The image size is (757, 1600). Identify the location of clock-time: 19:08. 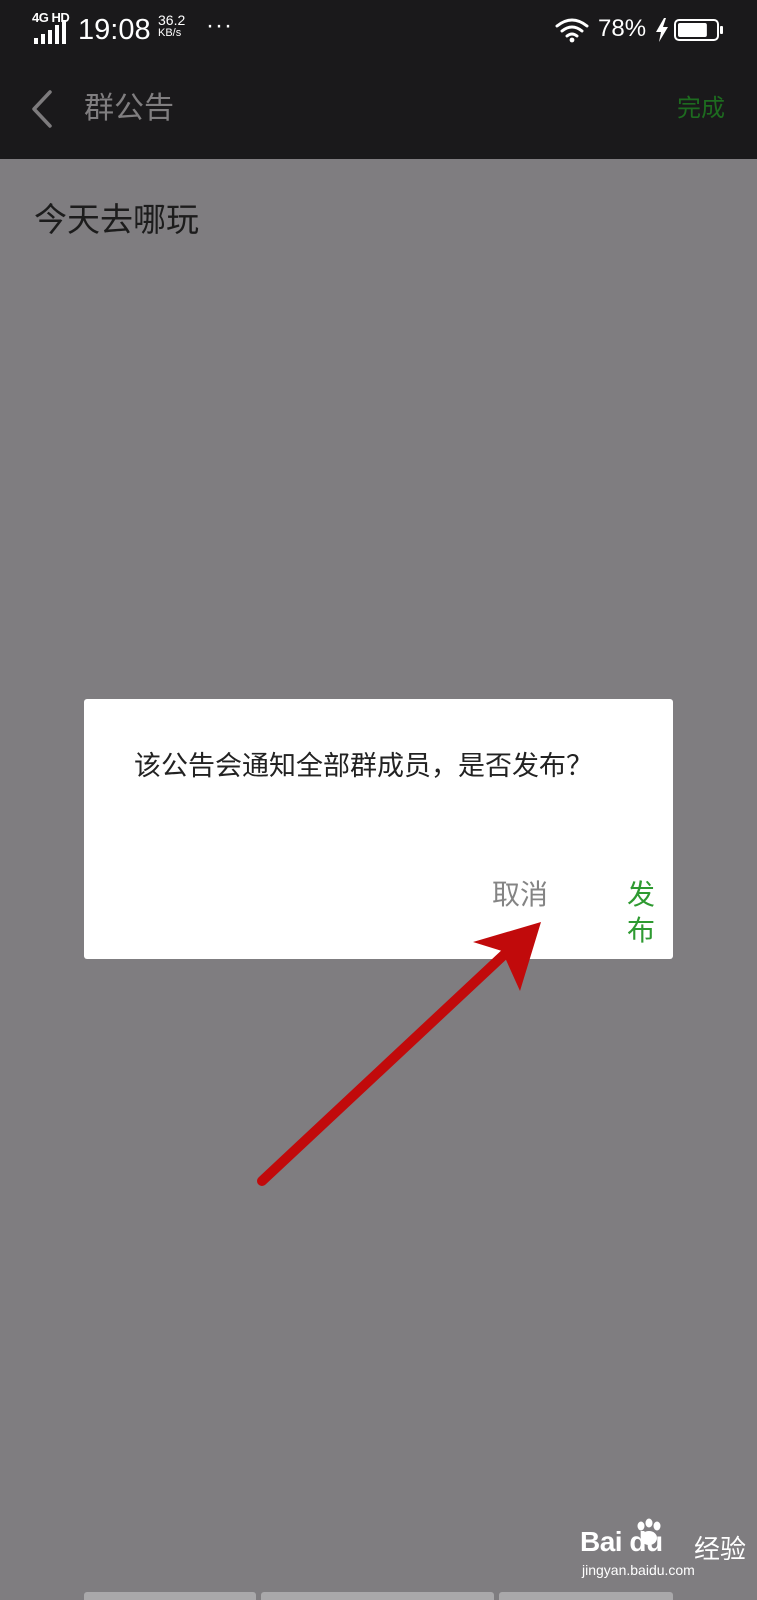
(114, 30).